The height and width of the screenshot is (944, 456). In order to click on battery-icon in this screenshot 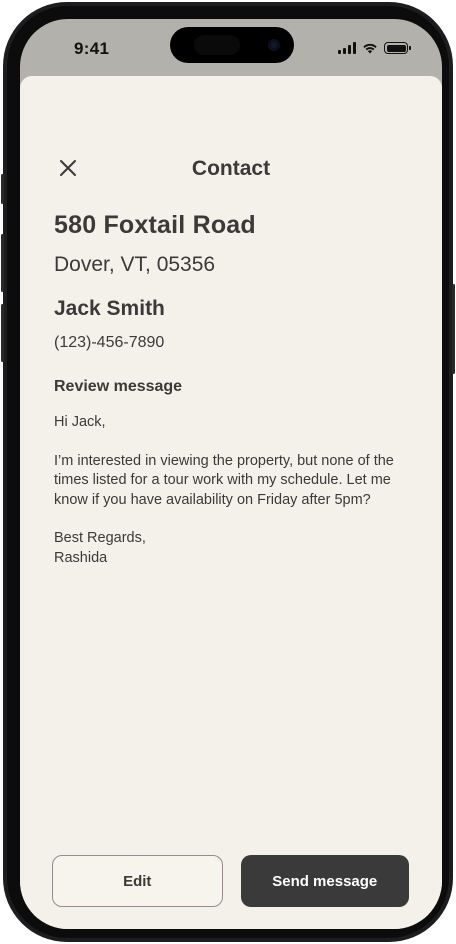, I will do `click(397, 48)`.